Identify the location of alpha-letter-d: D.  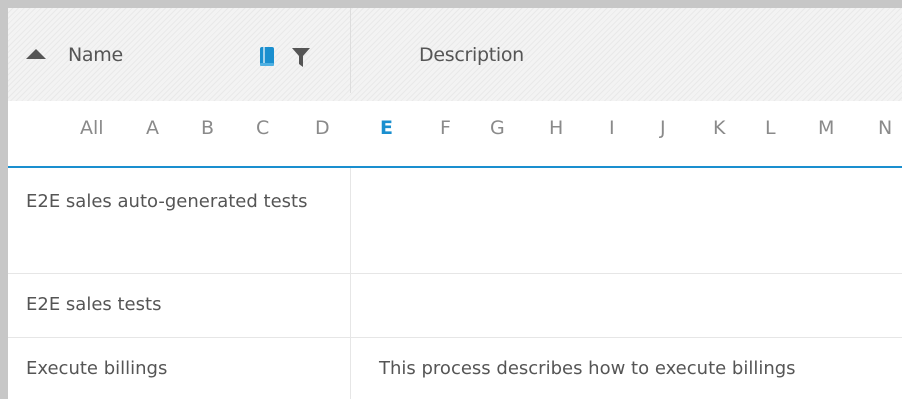
(322, 128).